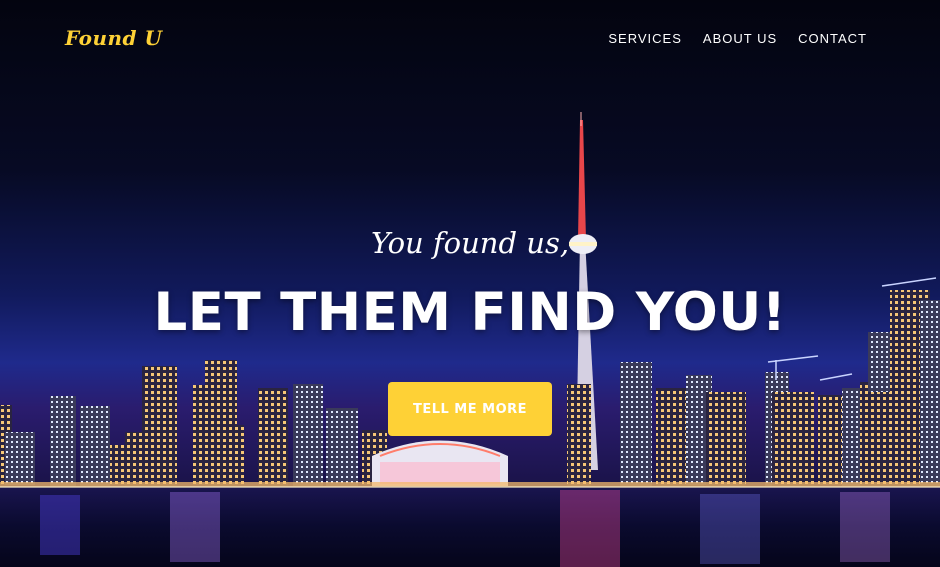 The width and height of the screenshot is (940, 567). Describe the element at coordinates (470, 409) in the screenshot. I see `tell-me-more-button: TELL ME MORE` at that location.